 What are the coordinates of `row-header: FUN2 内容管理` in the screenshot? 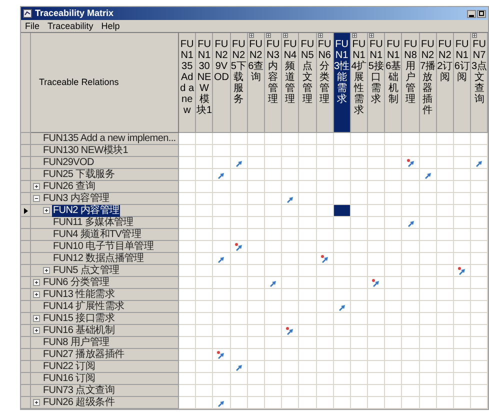 It's located at (105, 211).